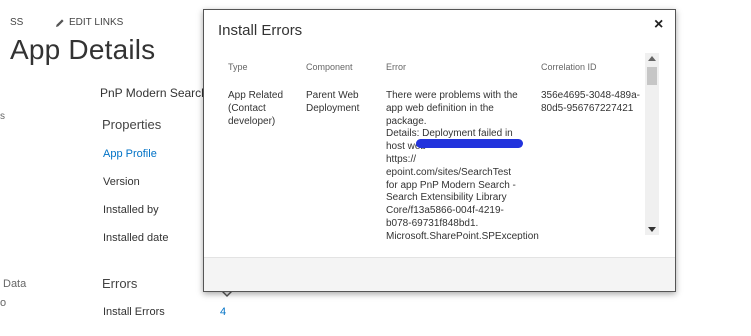  I want to click on error-line: Microsoft.SharePoint.SPException, so click(462, 235).